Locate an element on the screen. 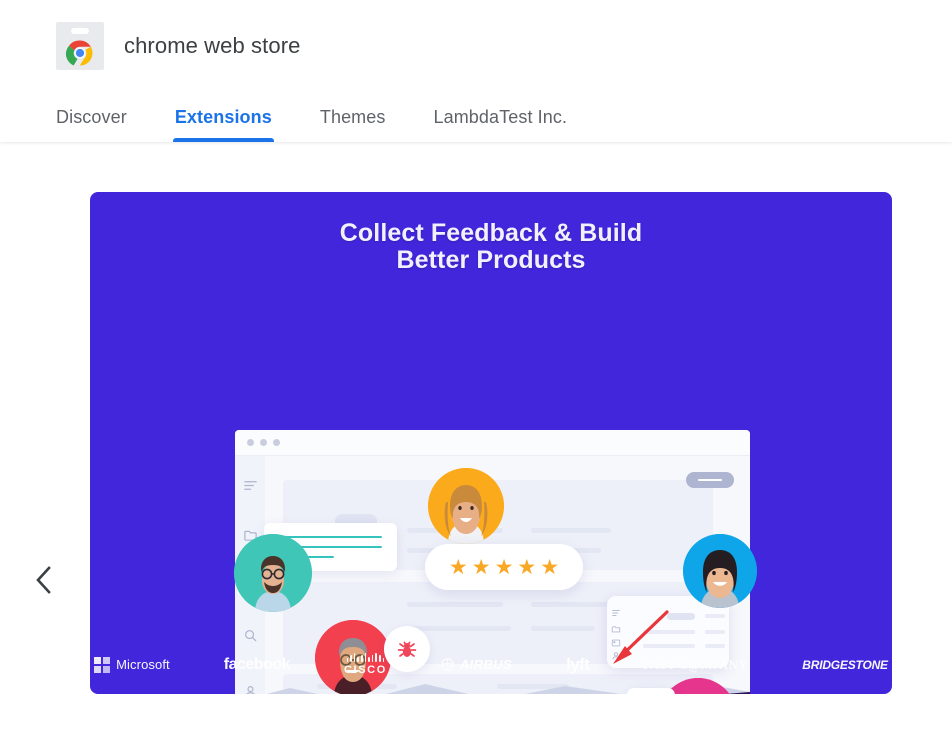  chevron-left-icon is located at coordinates (43, 580).